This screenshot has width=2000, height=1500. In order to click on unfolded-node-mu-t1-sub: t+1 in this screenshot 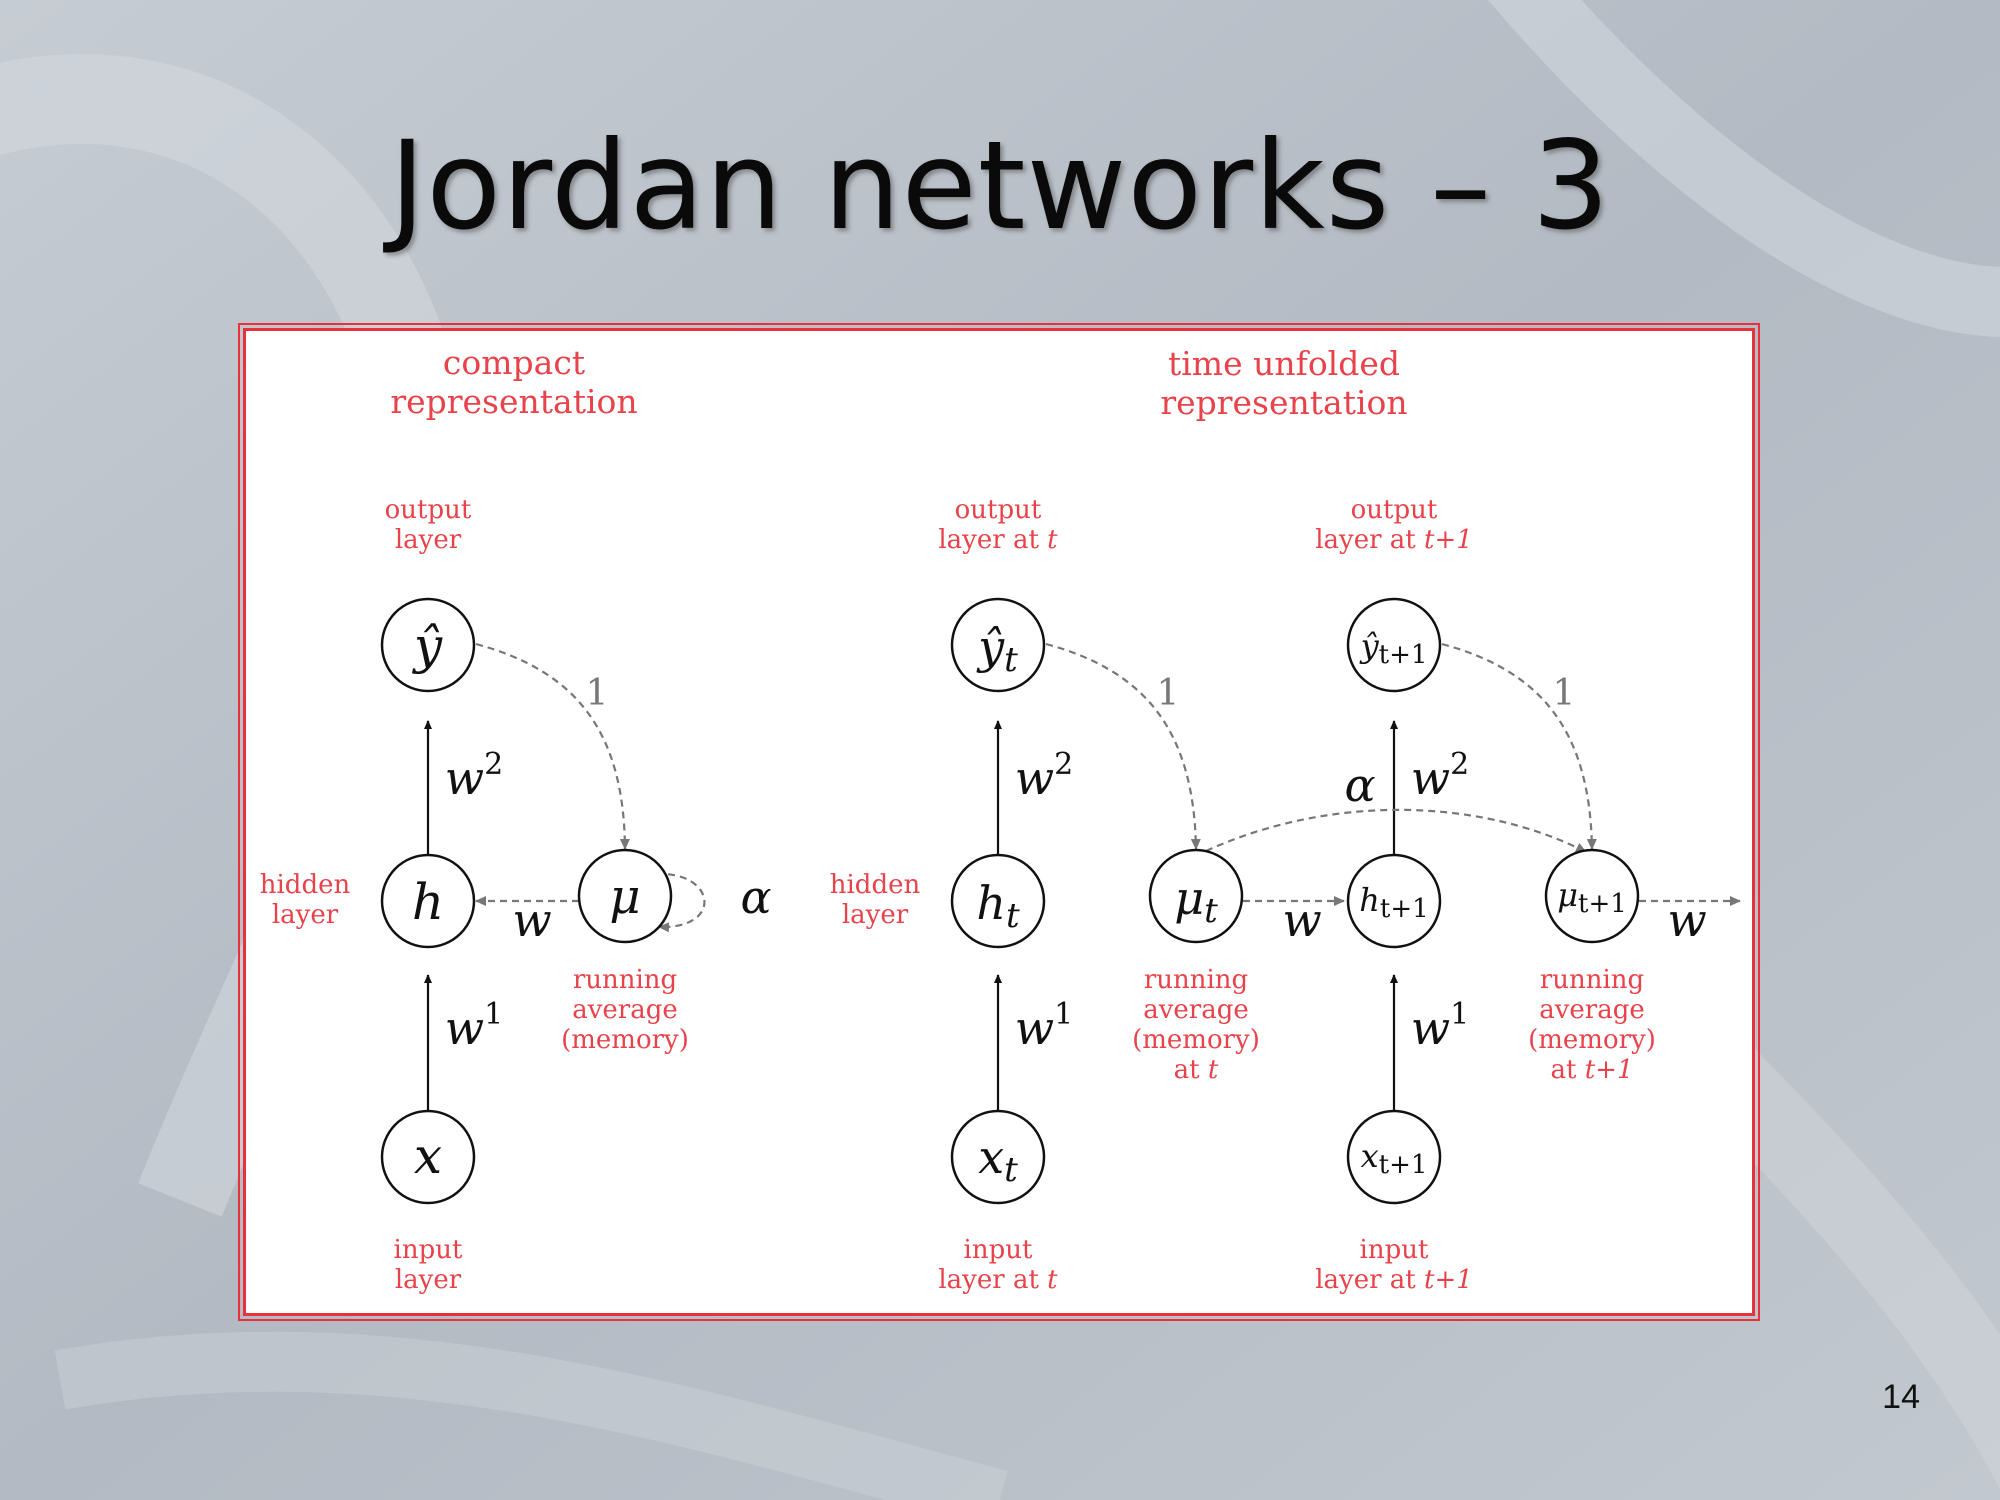, I will do `click(1602, 904)`.